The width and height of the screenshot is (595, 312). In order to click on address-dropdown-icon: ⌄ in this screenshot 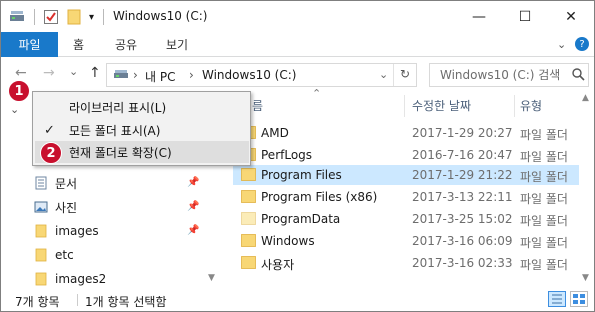, I will do `click(383, 74)`.